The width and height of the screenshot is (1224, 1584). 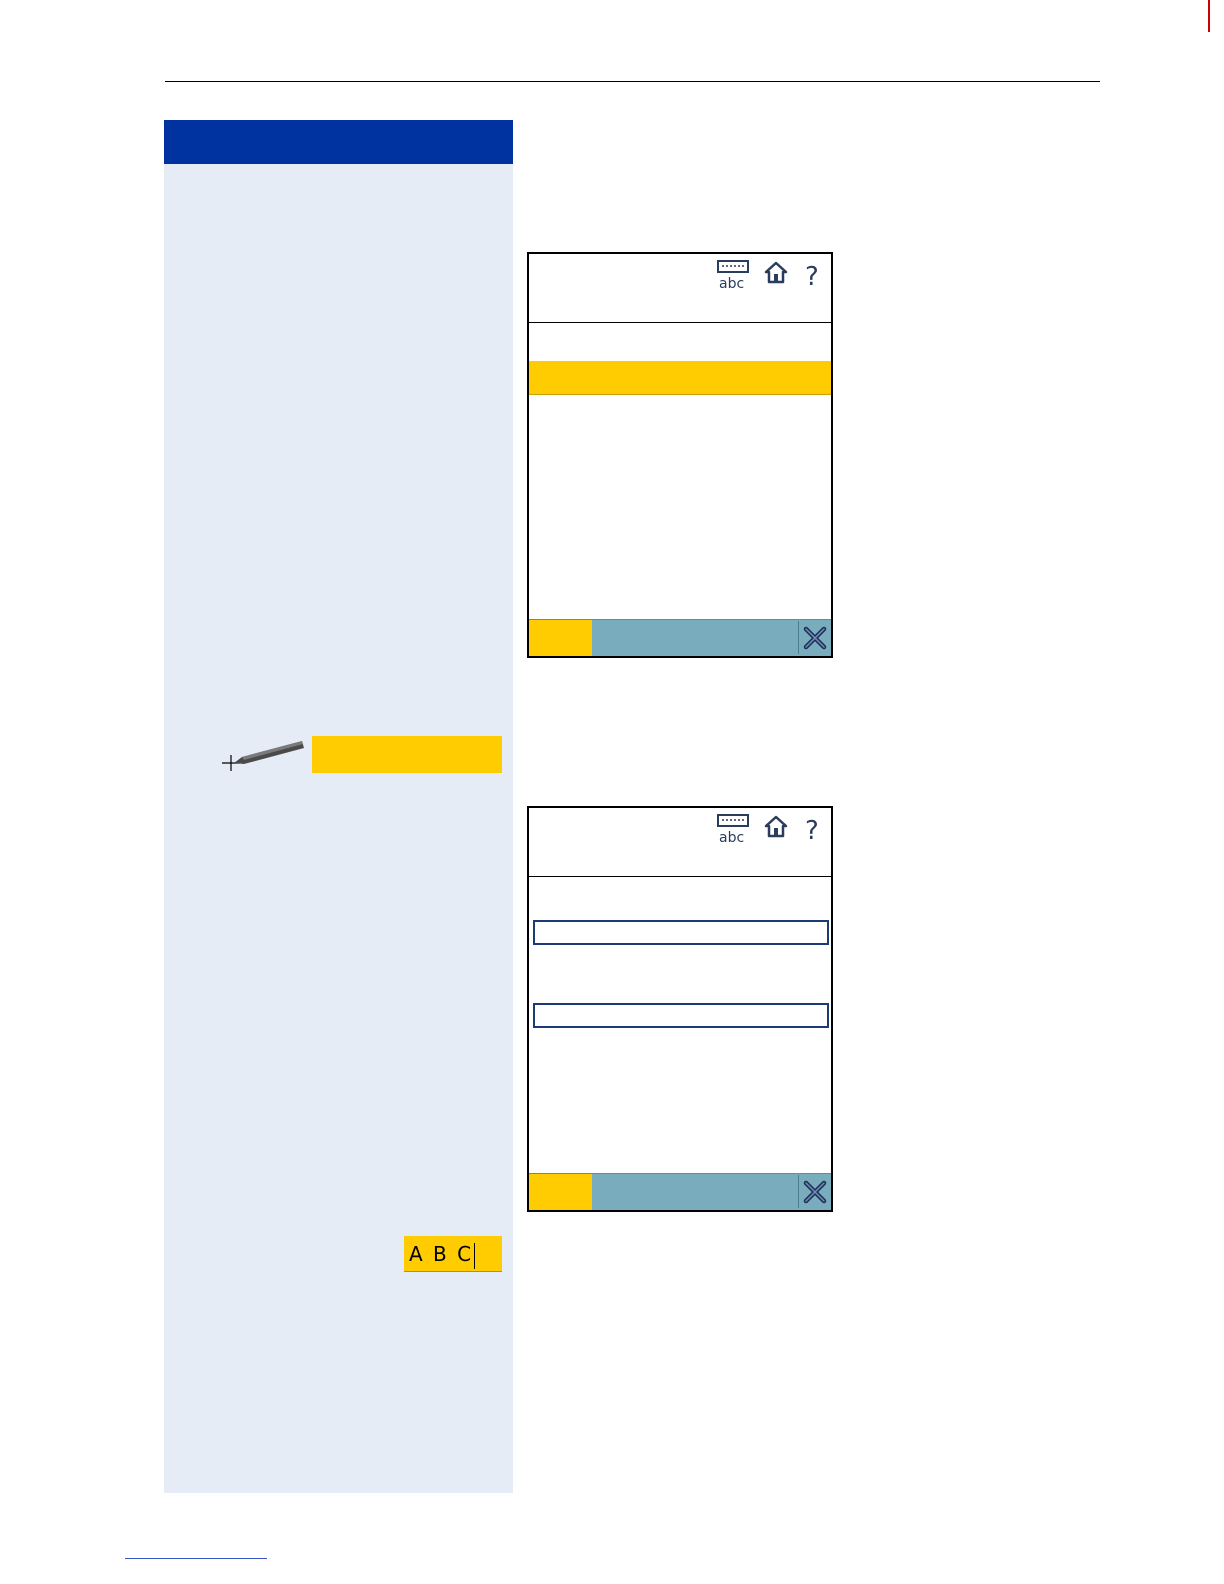 What do you see at coordinates (680, 455) in the screenshot?
I see `phone-screen-list: abc ?` at bounding box center [680, 455].